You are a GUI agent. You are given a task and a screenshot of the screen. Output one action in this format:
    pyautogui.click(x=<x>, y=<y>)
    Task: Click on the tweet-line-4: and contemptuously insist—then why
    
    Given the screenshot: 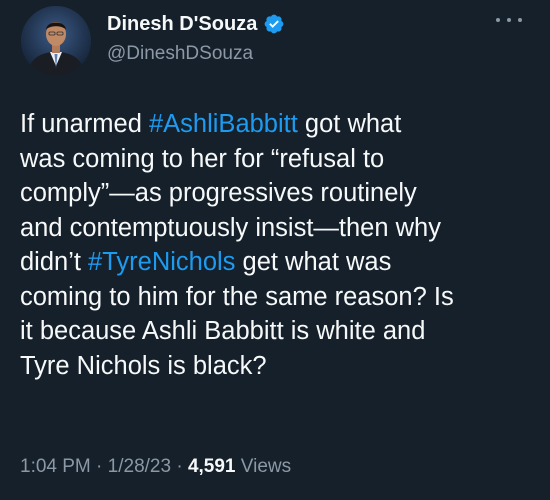 What is the action you would take?
    pyautogui.click(x=230, y=227)
    